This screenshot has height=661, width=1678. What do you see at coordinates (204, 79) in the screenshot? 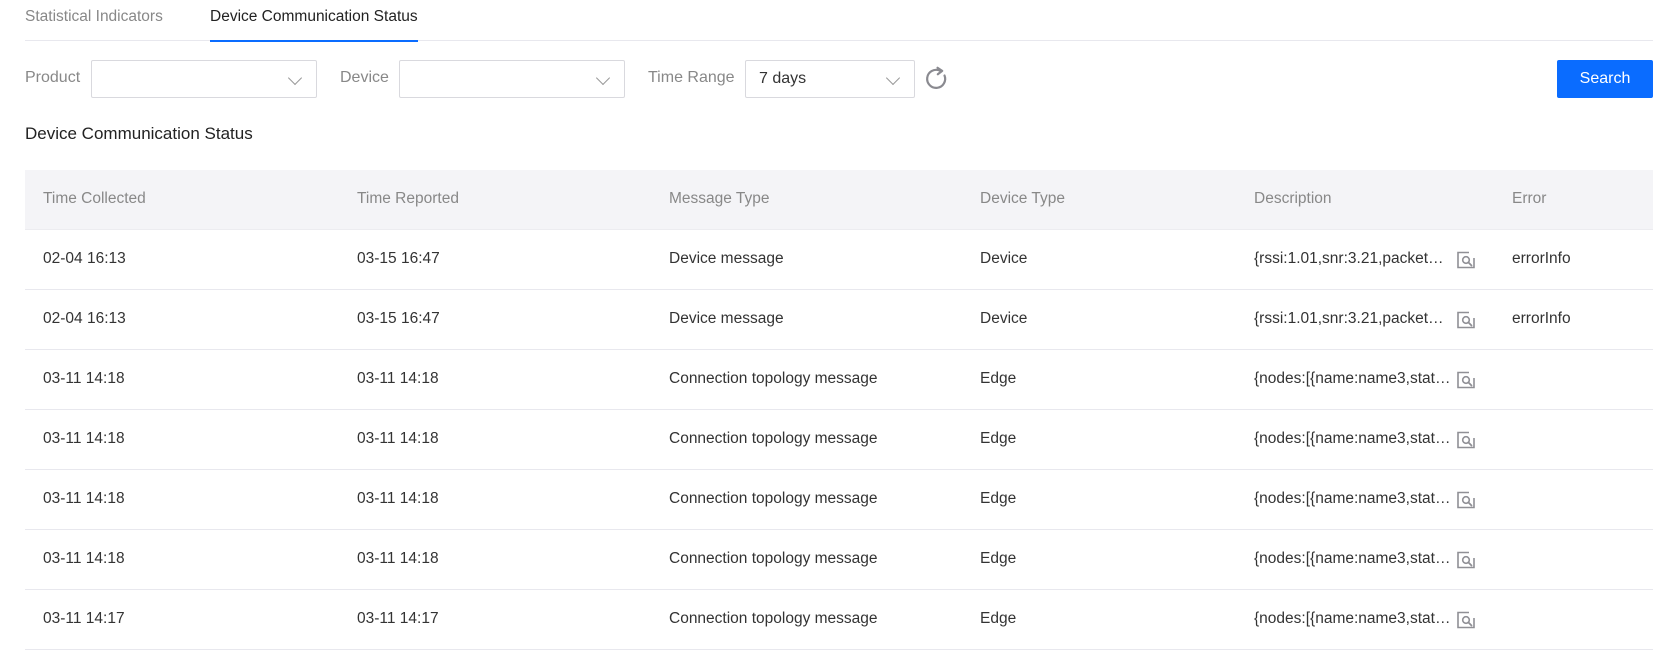
I see `product-select` at bounding box center [204, 79].